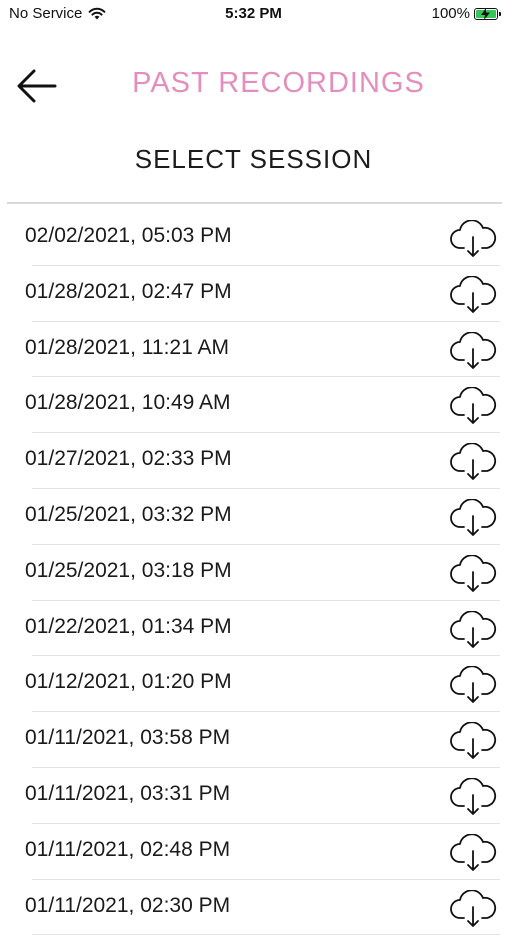  Describe the element at coordinates (128, 403) in the screenshot. I see `session-date: 01/28/2021, 10:49 AM` at that location.